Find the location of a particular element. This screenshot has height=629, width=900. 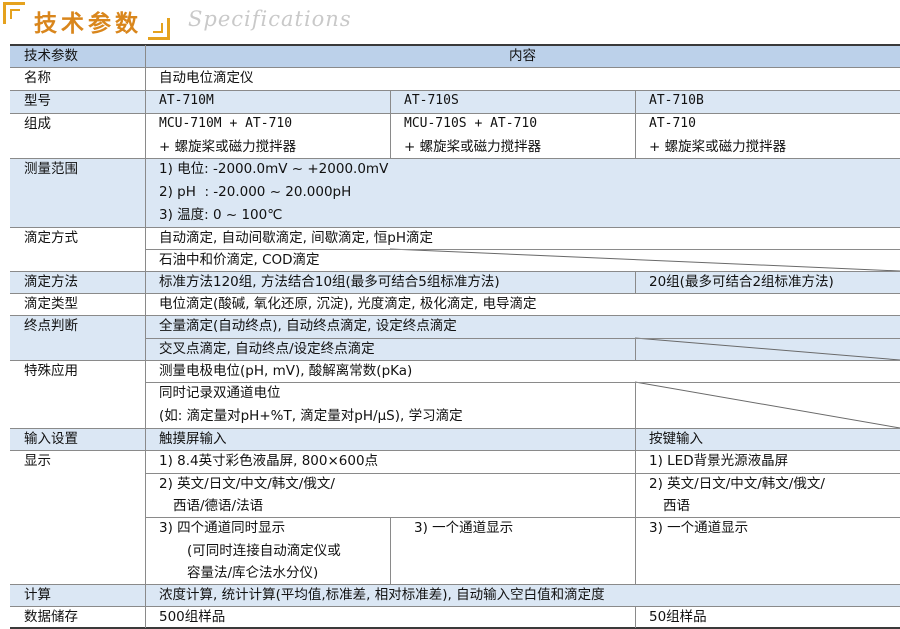

diagonal-endpoint is located at coordinates (767, 349).